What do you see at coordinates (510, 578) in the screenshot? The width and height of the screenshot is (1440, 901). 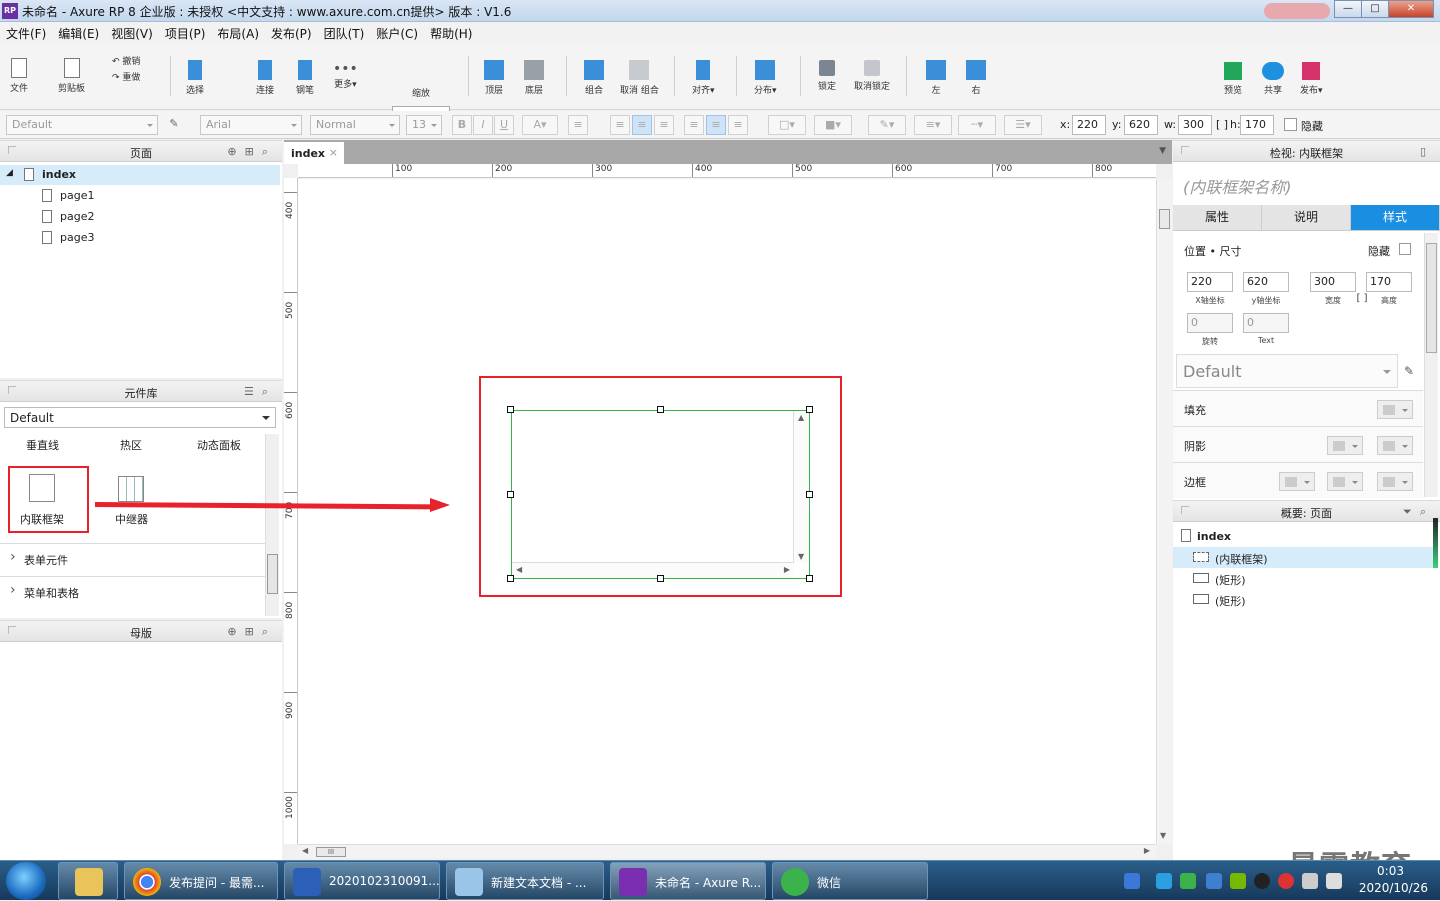 I see `resize-handle-sw` at bounding box center [510, 578].